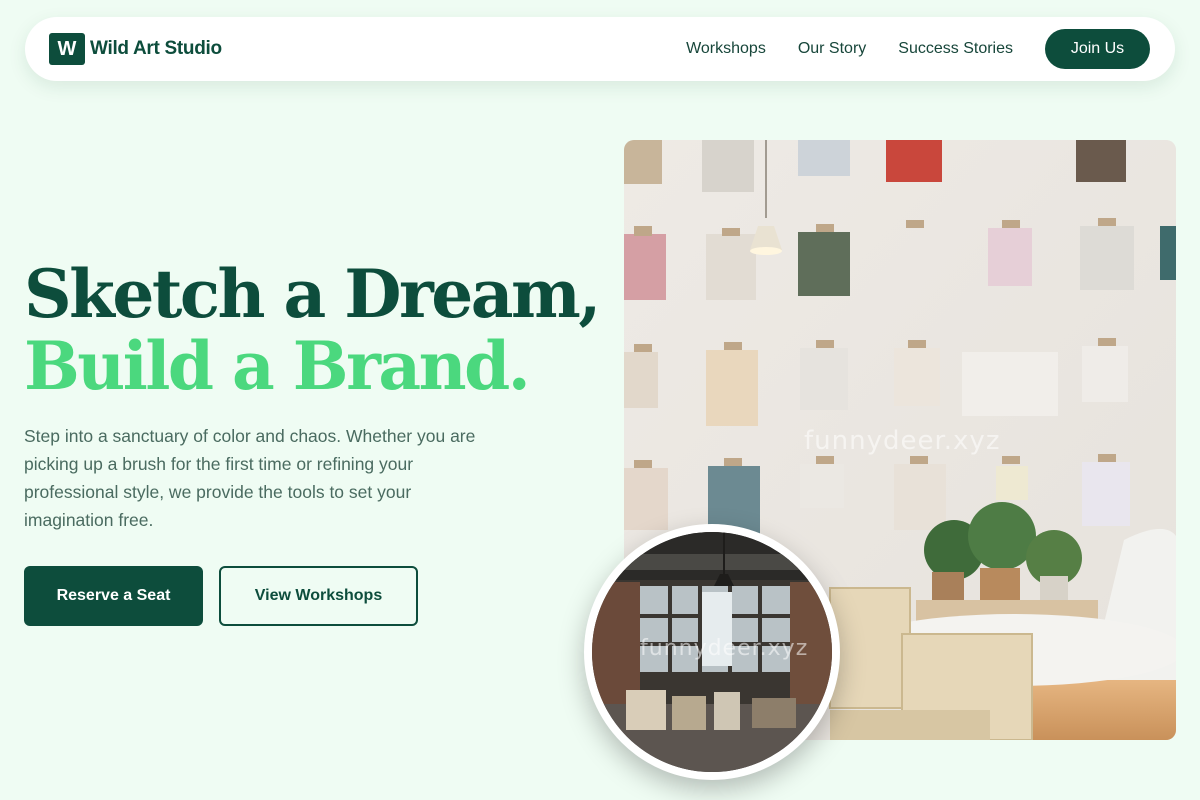 Image resolution: width=1200 pixels, height=800 pixels. Describe the element at coordinates (832, 49) in the screenshot. I see `nav-link-our-story: Our Story` at that location.